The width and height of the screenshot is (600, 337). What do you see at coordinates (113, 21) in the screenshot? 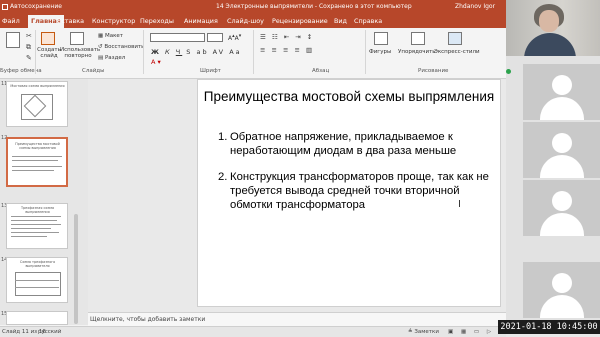
I see `tab-design: Конструктор` at bounding box center [113, 21].